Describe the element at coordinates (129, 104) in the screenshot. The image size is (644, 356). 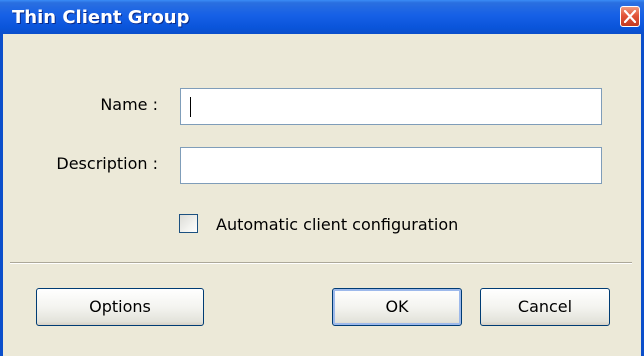
I see `name-label: Name :` at that location.